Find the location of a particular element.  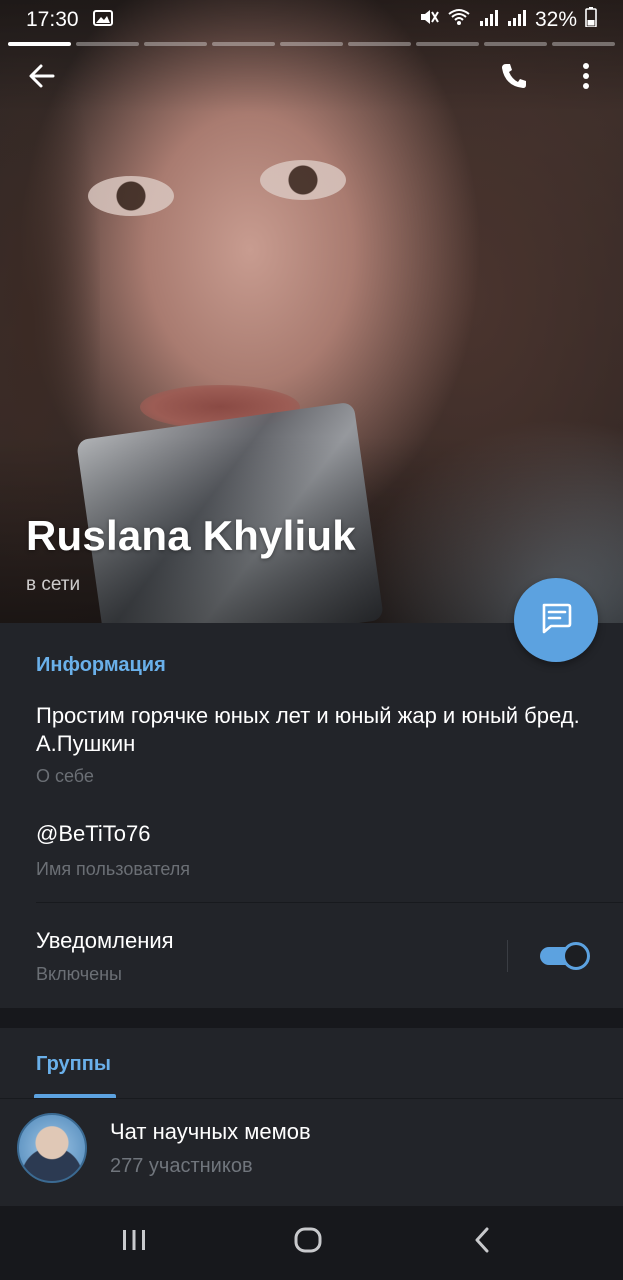

nav-back-icon is located at coordinates (482, 1242).